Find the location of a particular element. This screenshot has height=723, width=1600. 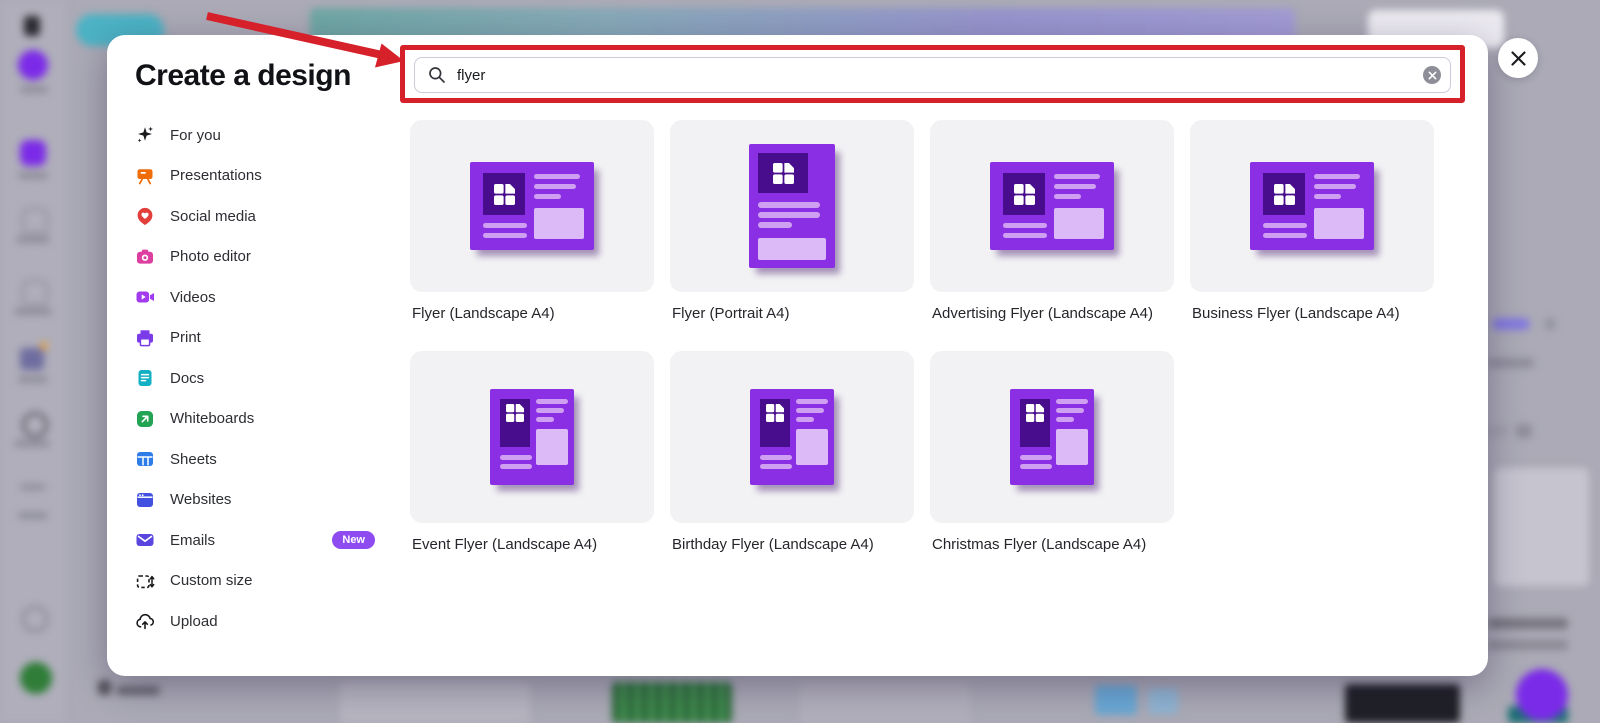

template-label: Event Flyer (Landscape A4) is located at coordinates (505, 544).